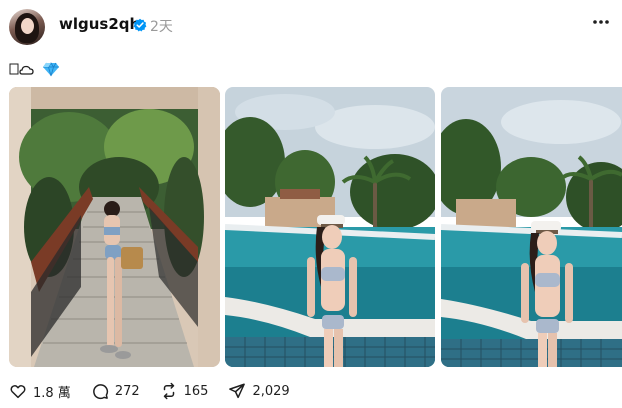  I want to click on like-button: 1.8 萬, so click(40, 391).